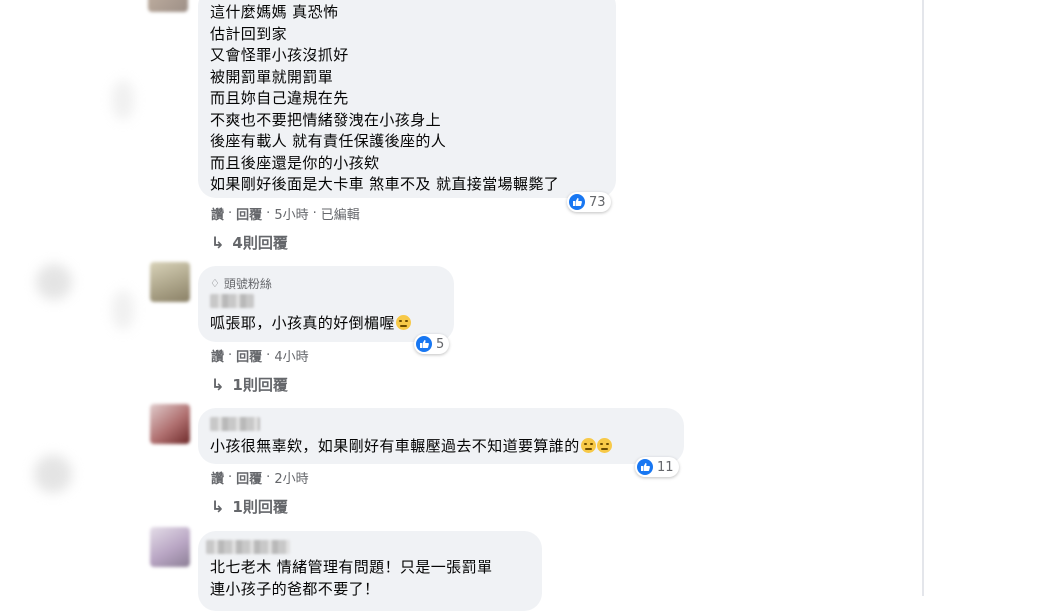 The image size is (1060, 611). I want to click on reaction-count: 5, so click(432, 344).